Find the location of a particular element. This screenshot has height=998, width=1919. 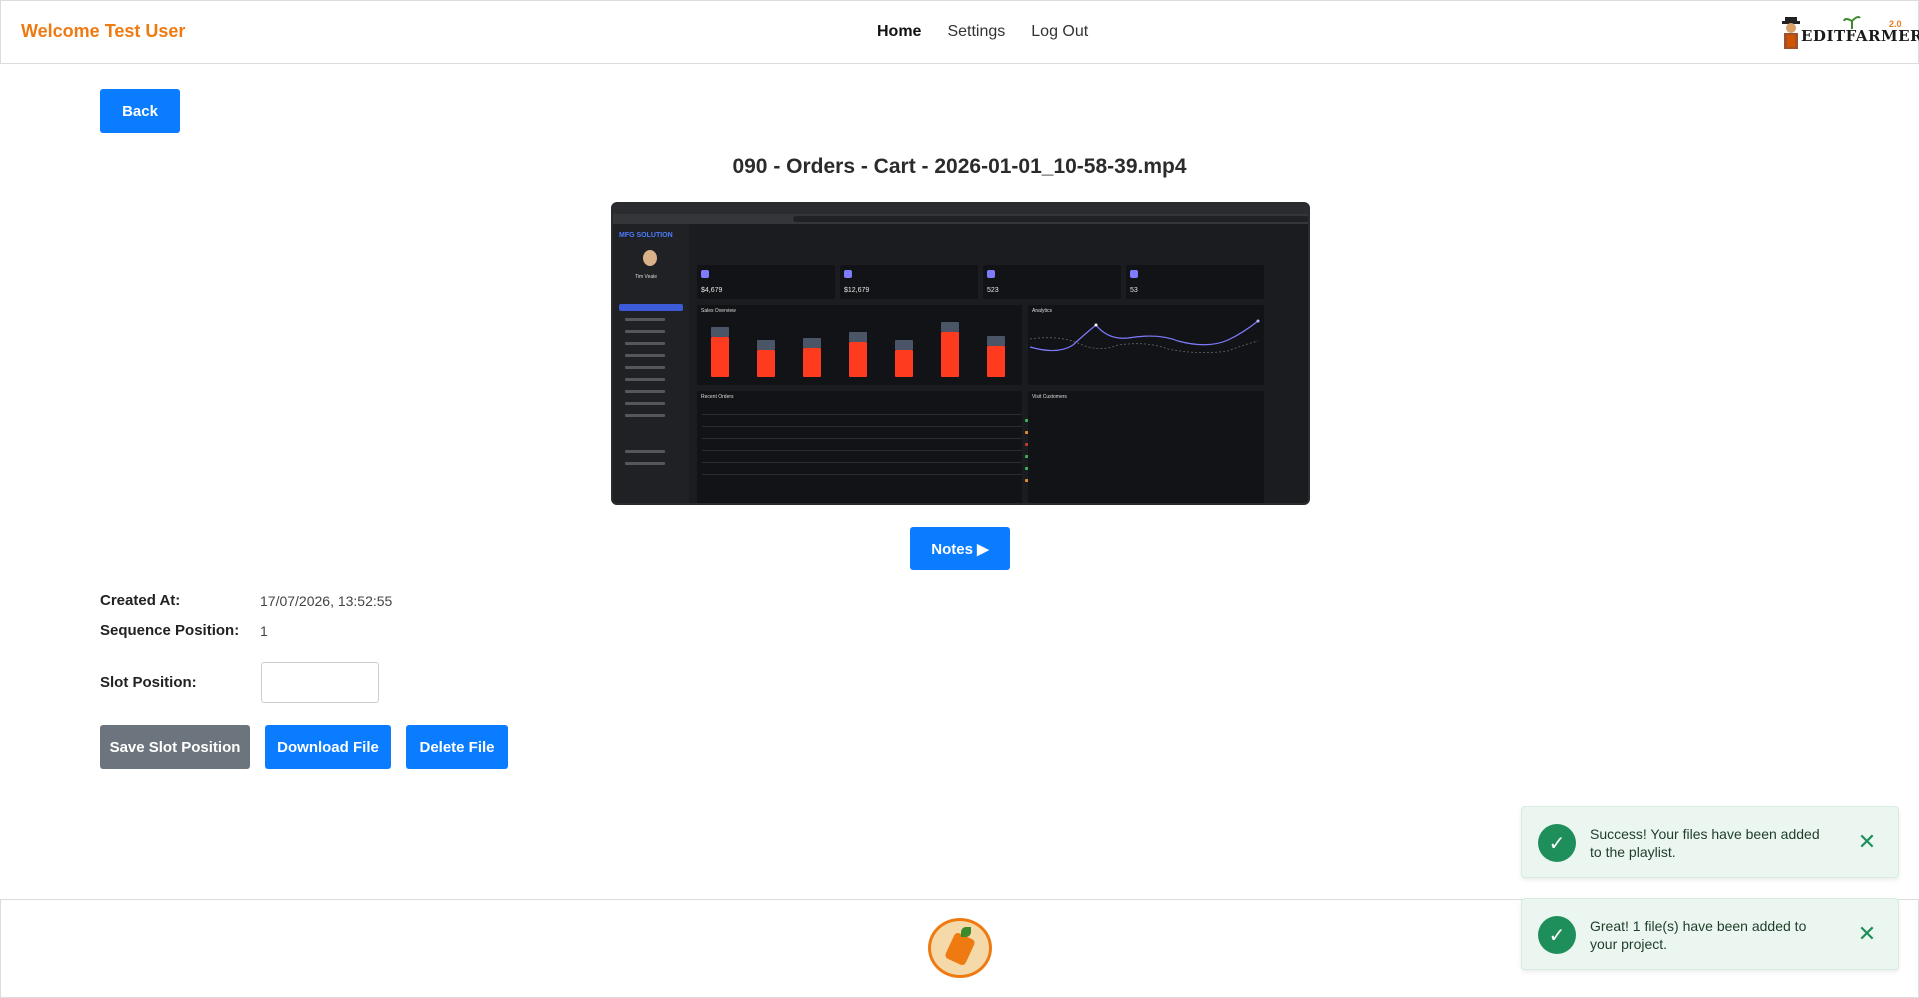

sequence-position-value: 1 is located at coordinates (264, 631).